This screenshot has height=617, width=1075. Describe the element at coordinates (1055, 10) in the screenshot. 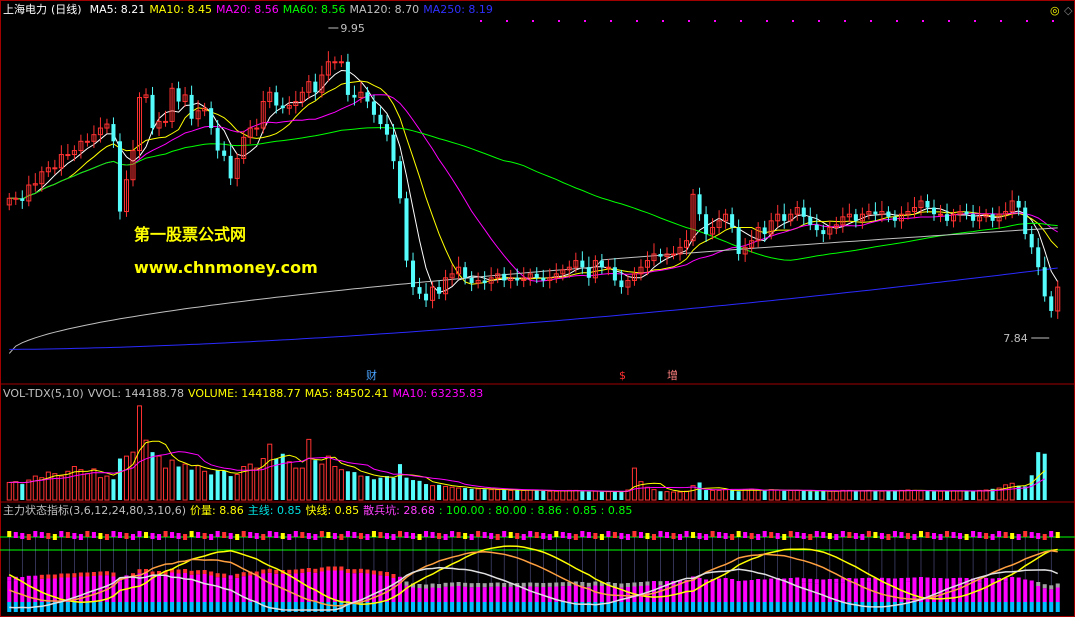

I see `settings-icon: ◎` at that location.